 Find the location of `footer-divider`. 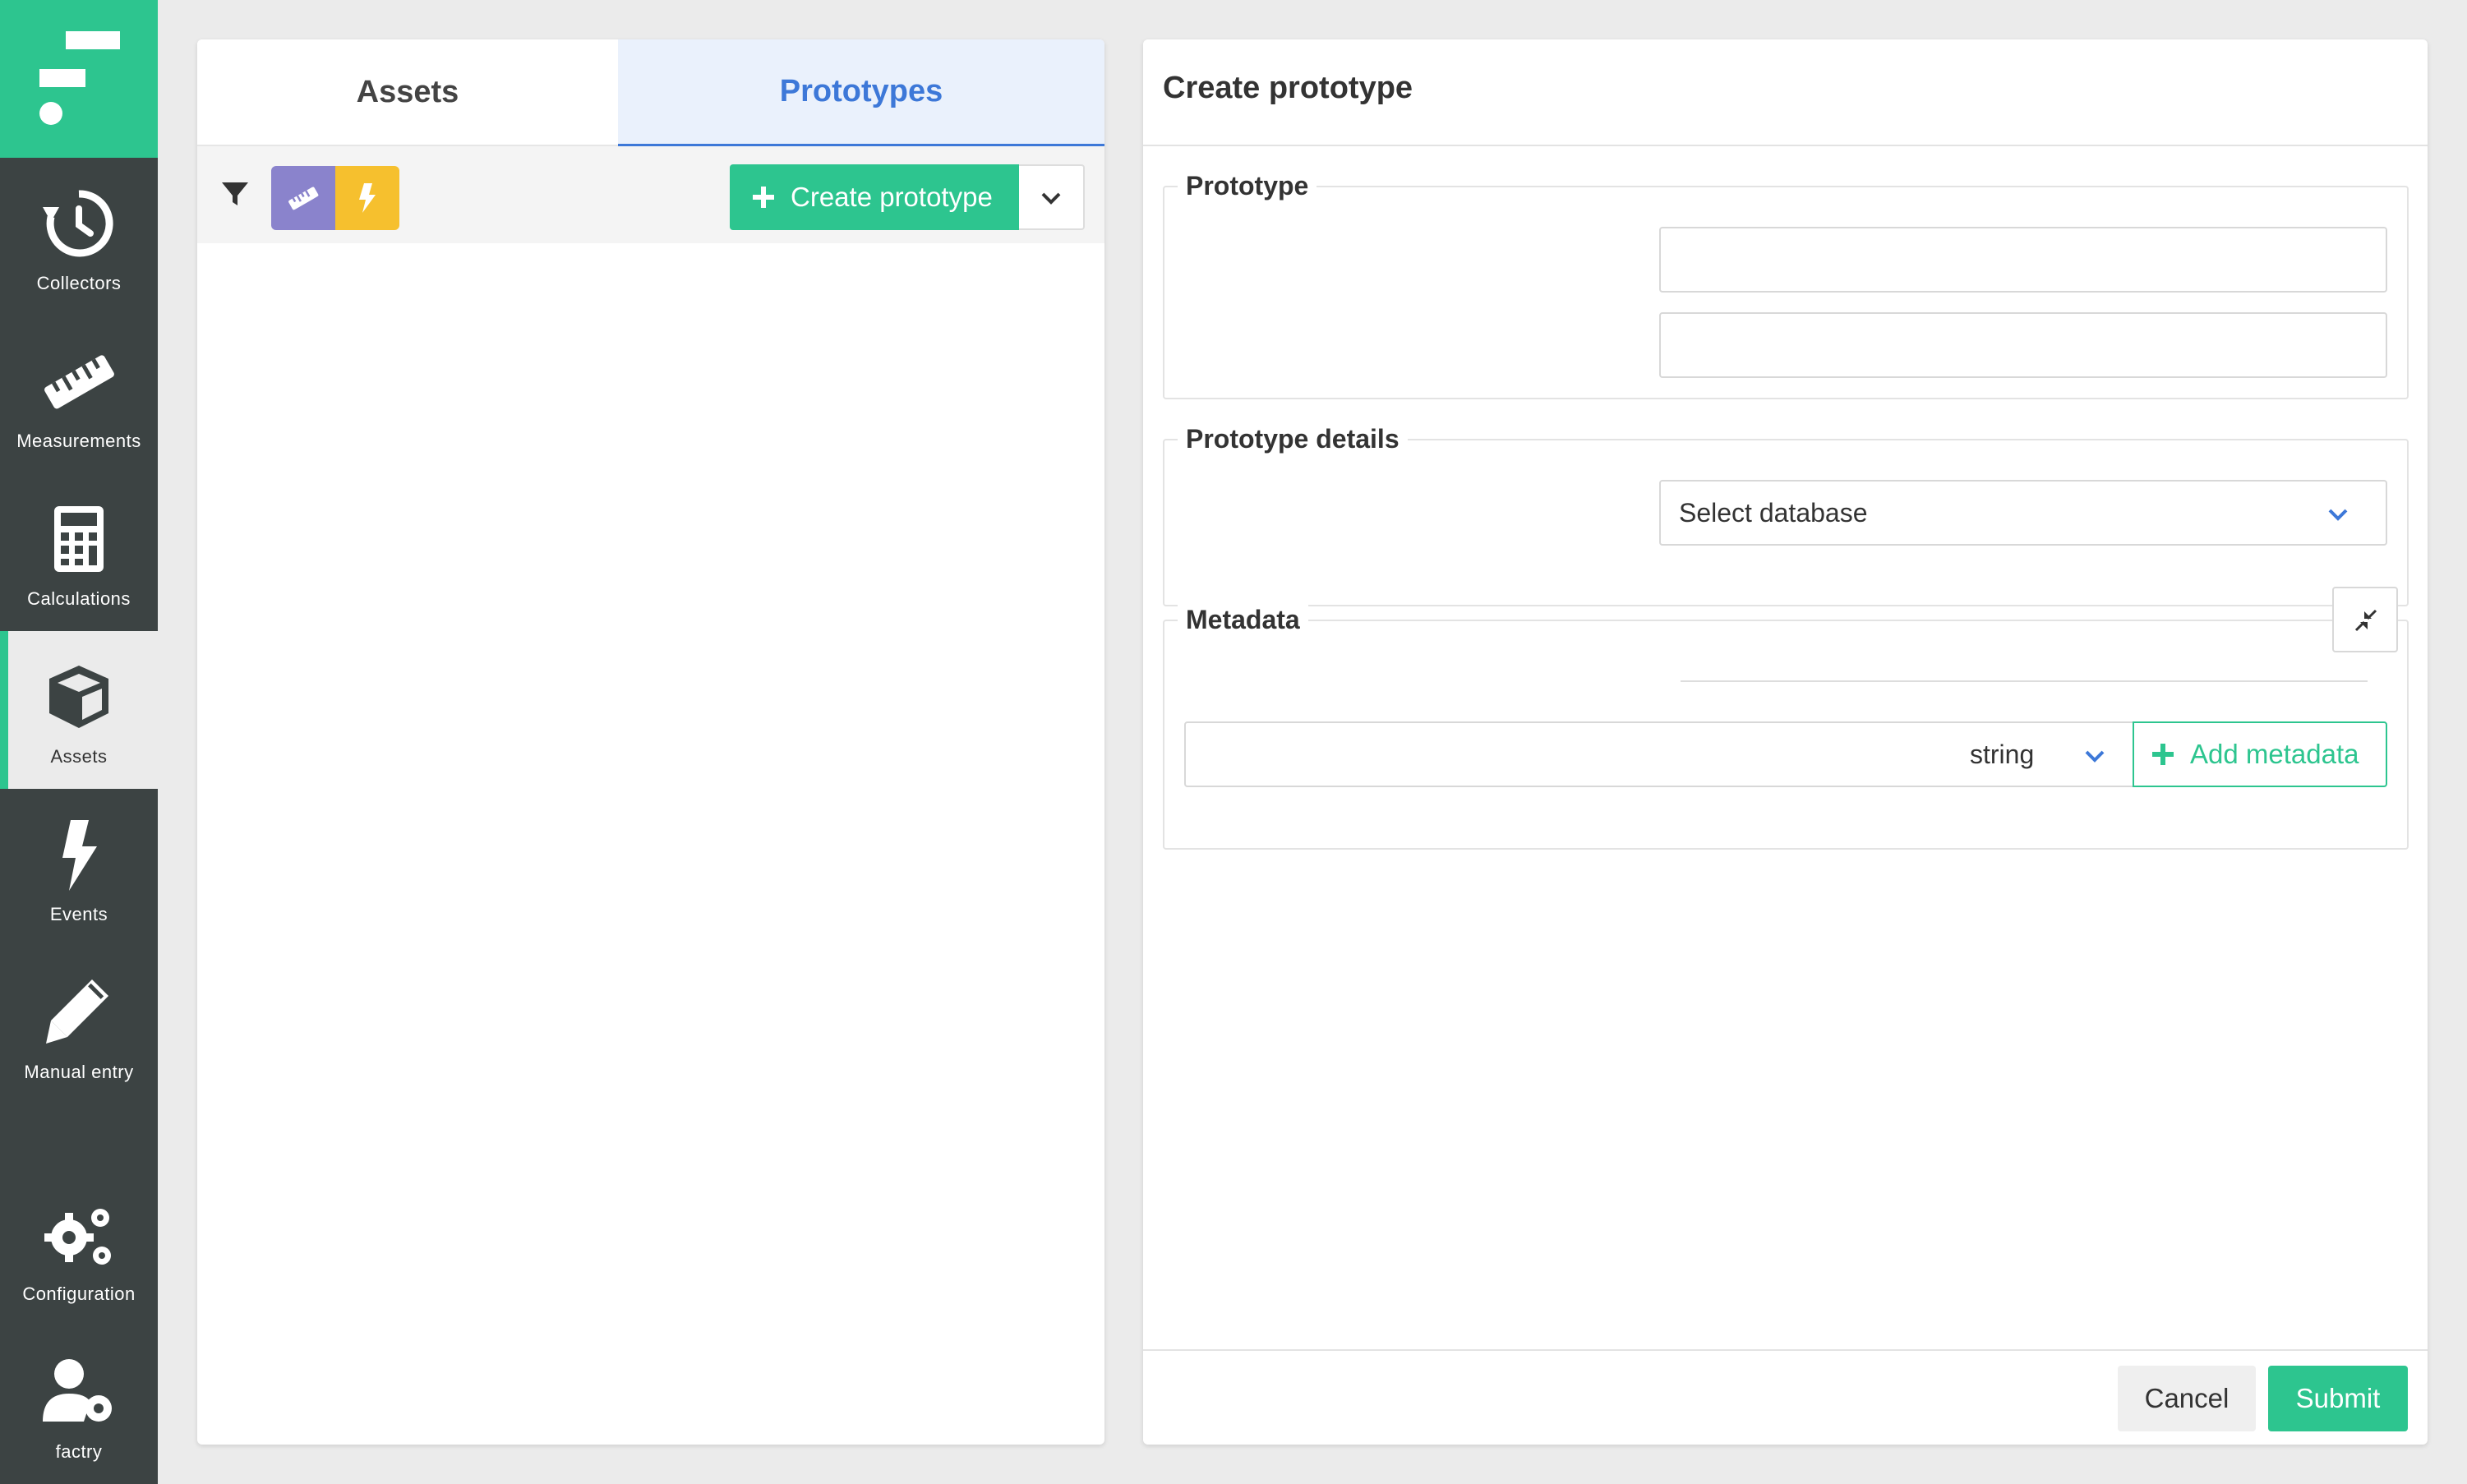

footer-divider is located at coordinates (1786, 1350).